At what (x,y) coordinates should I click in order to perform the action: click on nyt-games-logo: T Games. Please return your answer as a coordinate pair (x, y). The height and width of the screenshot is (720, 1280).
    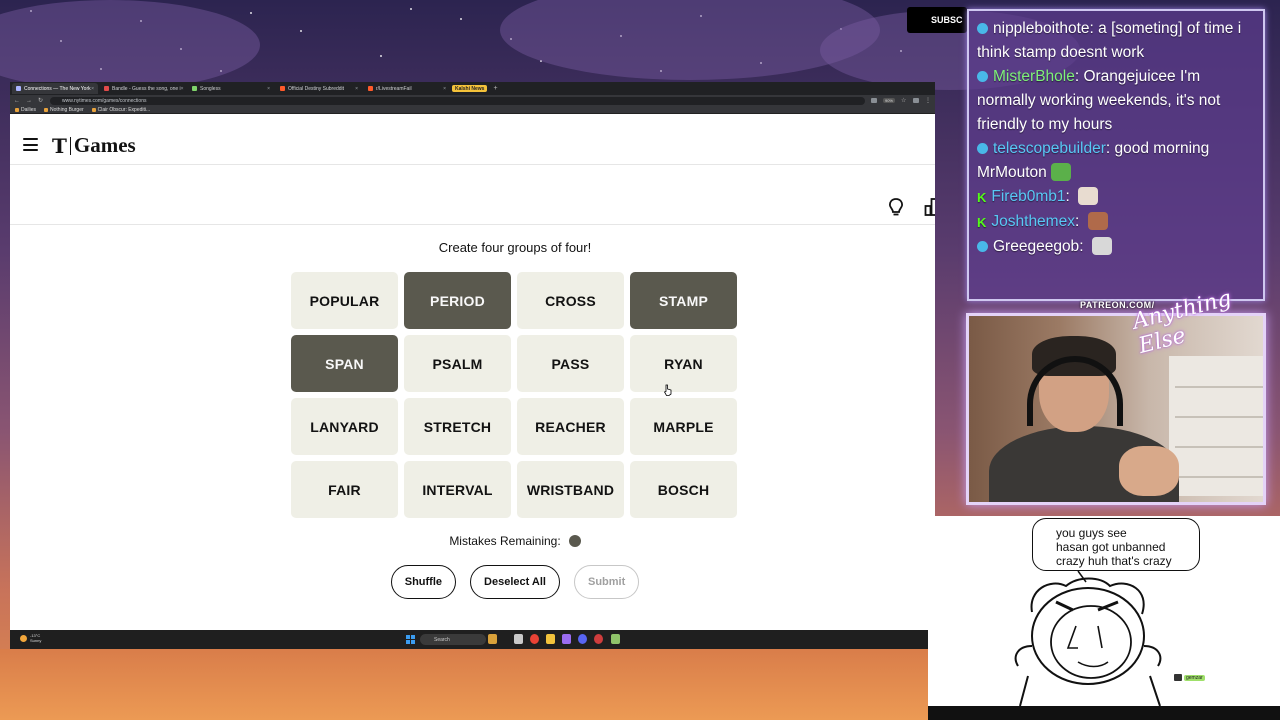
    Looking at the image, I should click on (94, 145).